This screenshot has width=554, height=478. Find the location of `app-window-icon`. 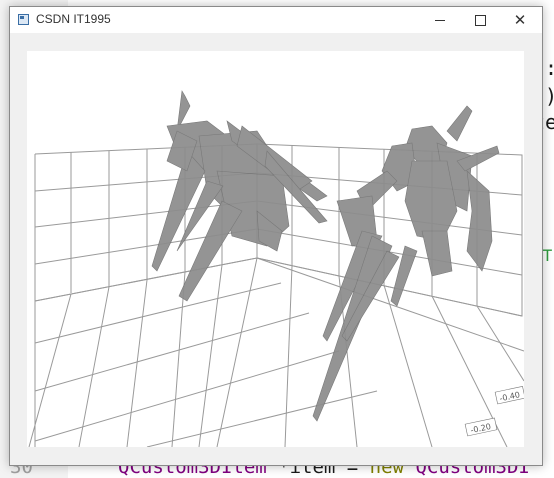

app-window-icon is located at coordinates (23, 19).